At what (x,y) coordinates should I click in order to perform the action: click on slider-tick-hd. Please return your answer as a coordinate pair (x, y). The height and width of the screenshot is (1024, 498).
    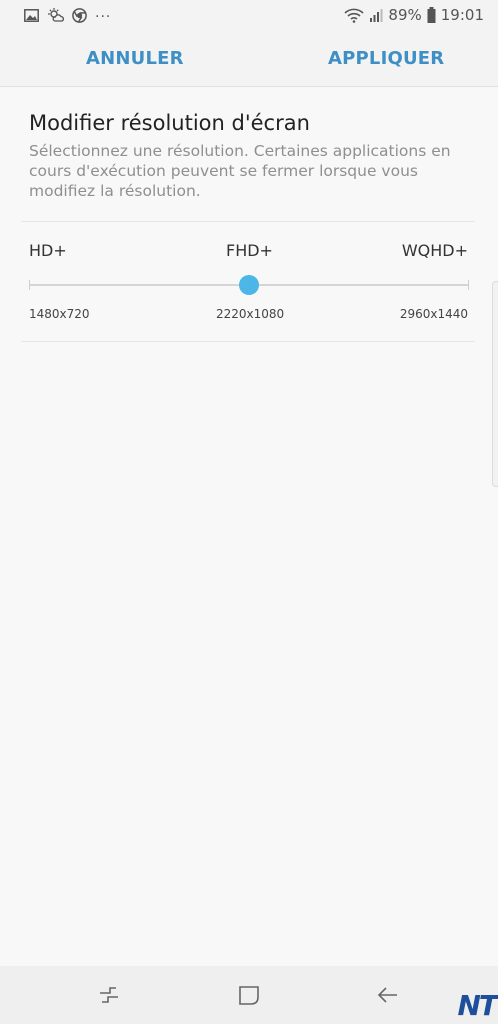
    Looking at the image, I should click on (29, 285).